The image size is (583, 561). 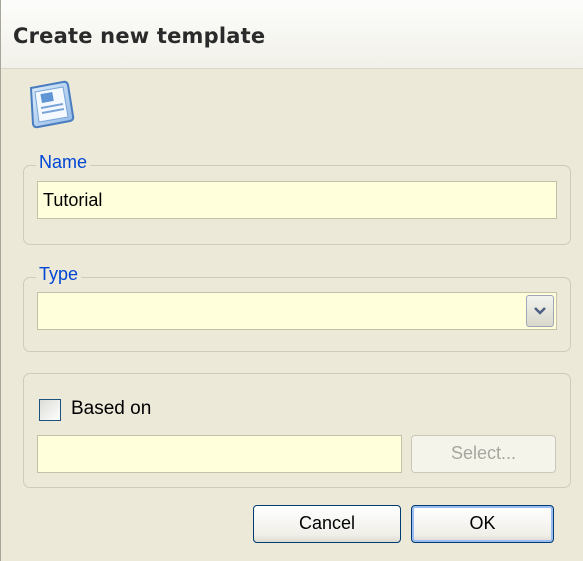 I want to click on chevron-down-icon, so click(x=540, y=311).